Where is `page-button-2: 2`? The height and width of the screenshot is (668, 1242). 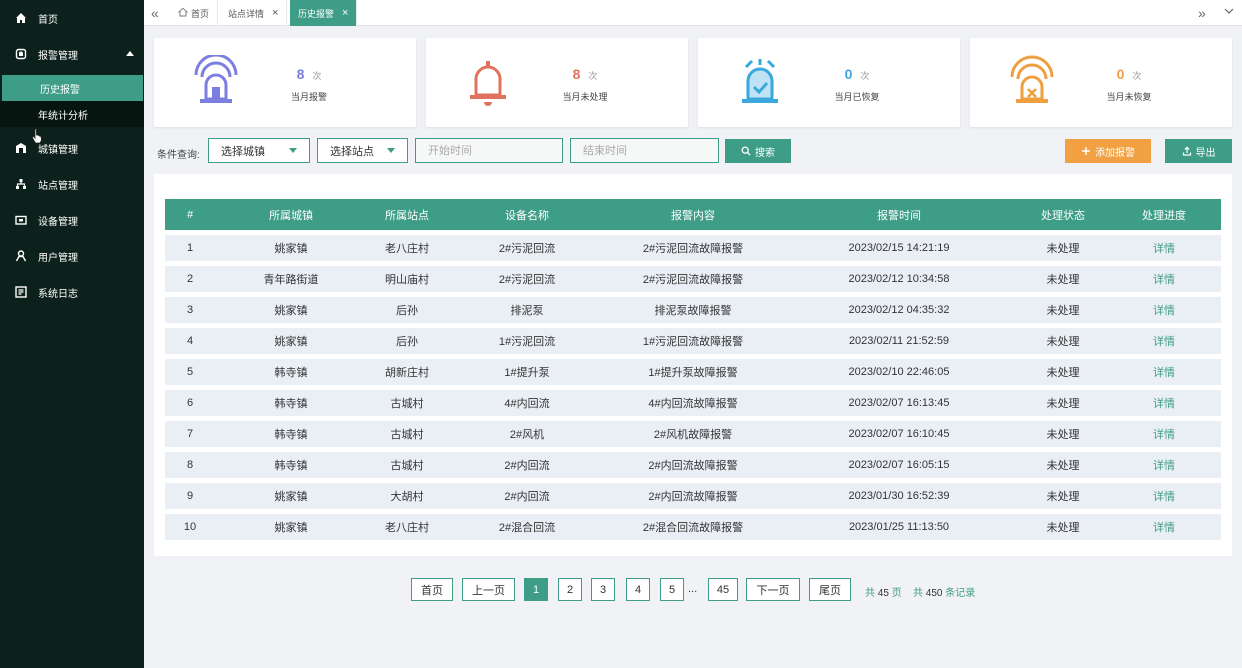
page-button-2: 2 is located at coordinates (570, 589).